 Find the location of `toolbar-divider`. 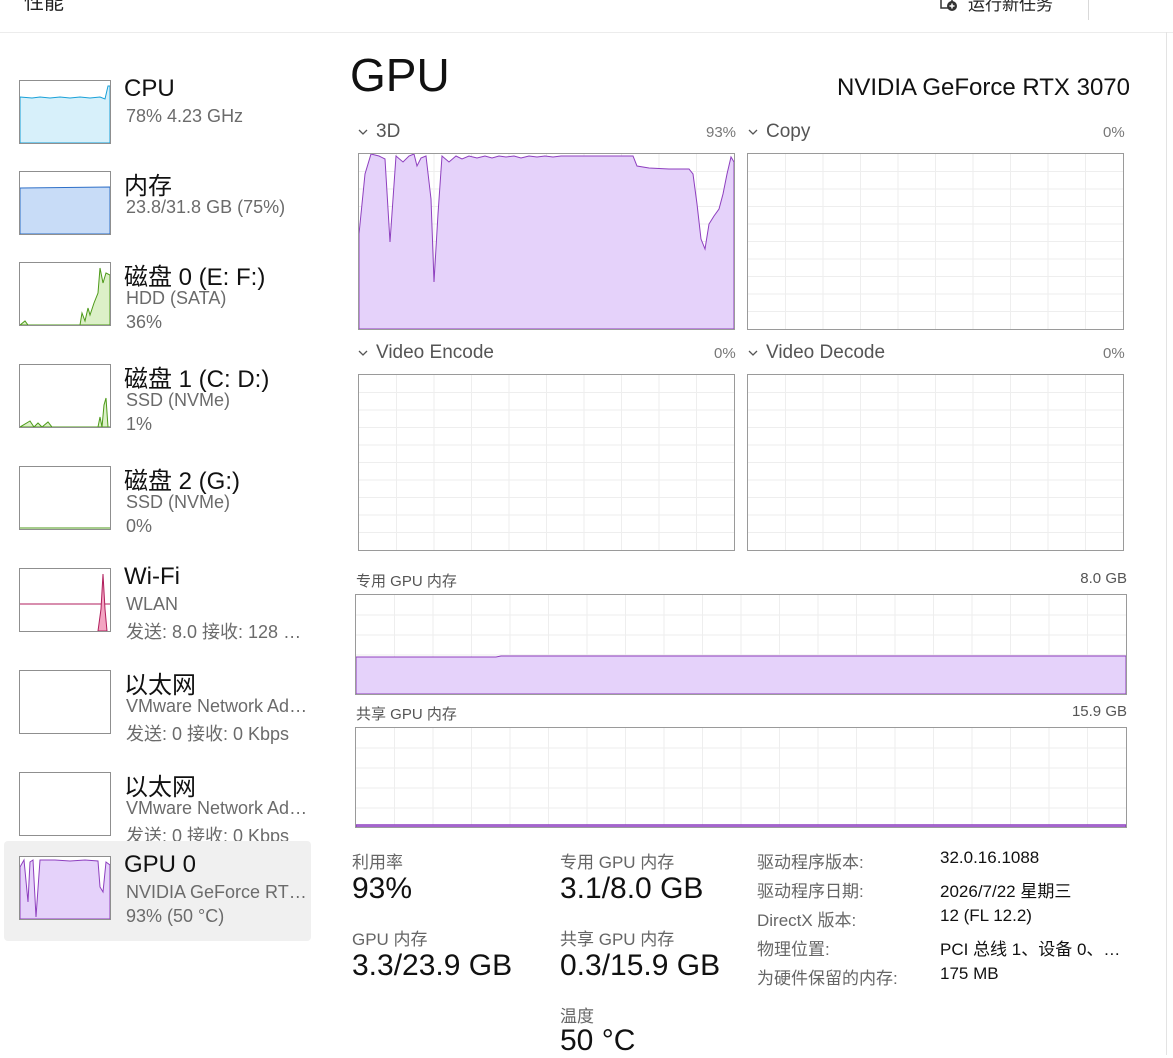

toolbar-divider is located at coordinates (1088, 10).